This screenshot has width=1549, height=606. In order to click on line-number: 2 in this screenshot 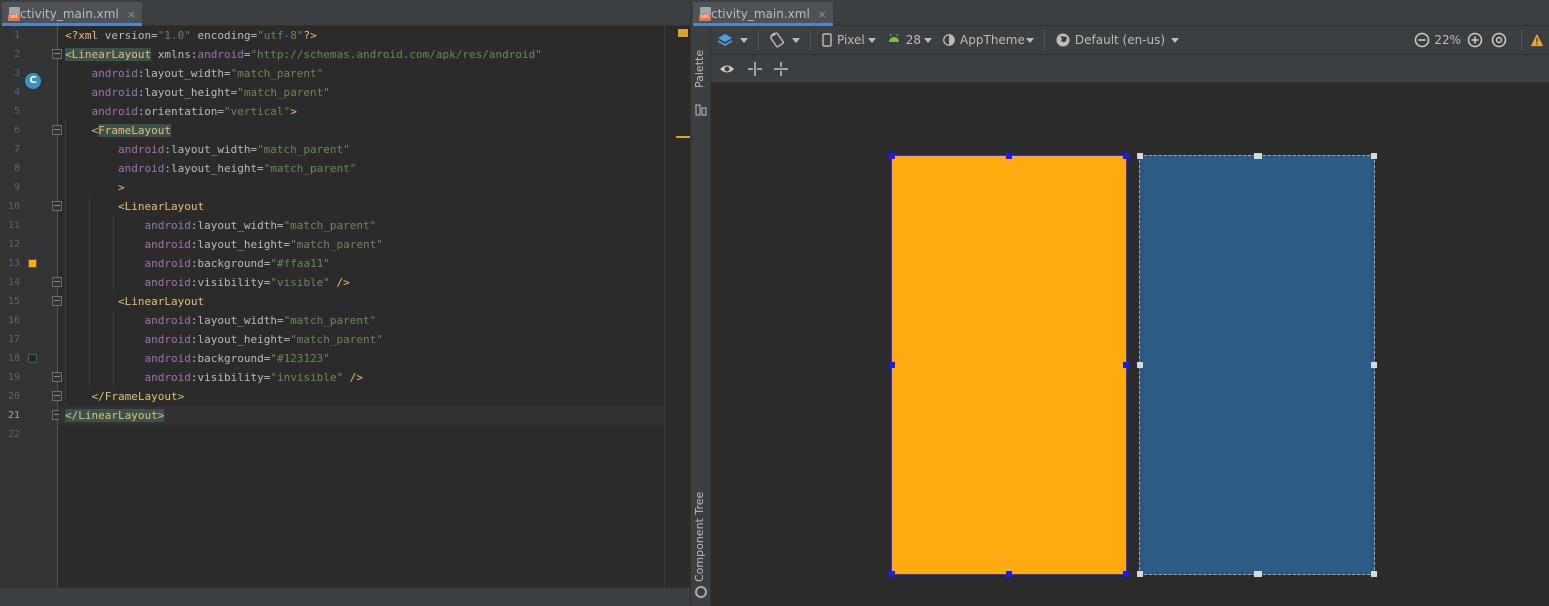, I will do `click(16, 54)`.